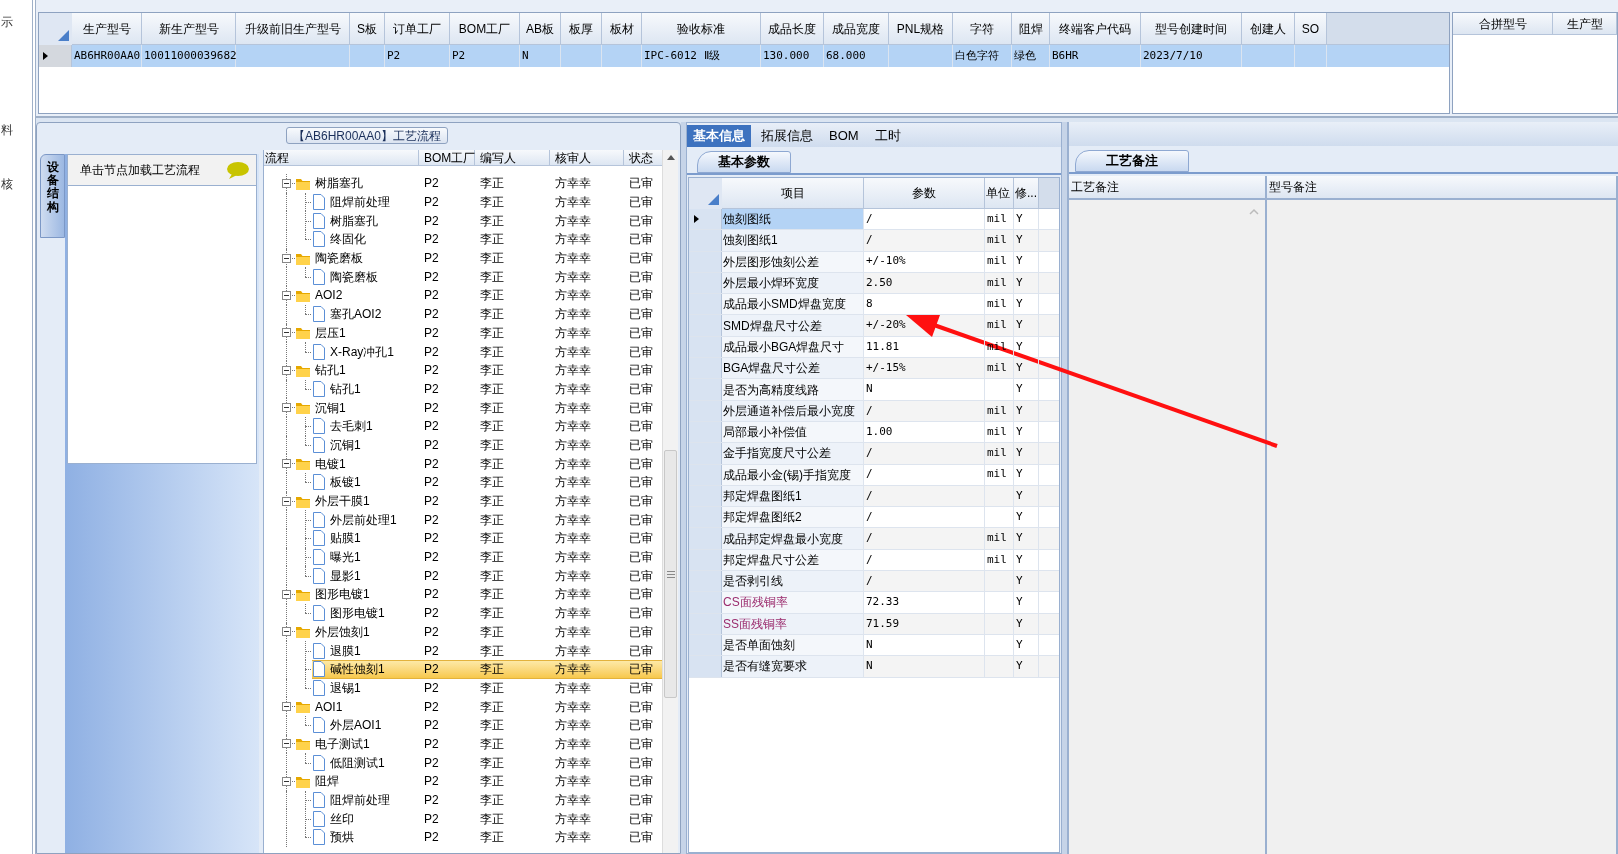 This screenshot has width=1618, height=854. Describe the element at coordinates (357, 333) in the screenshot. I see `tree-item: 层压1` at that location.